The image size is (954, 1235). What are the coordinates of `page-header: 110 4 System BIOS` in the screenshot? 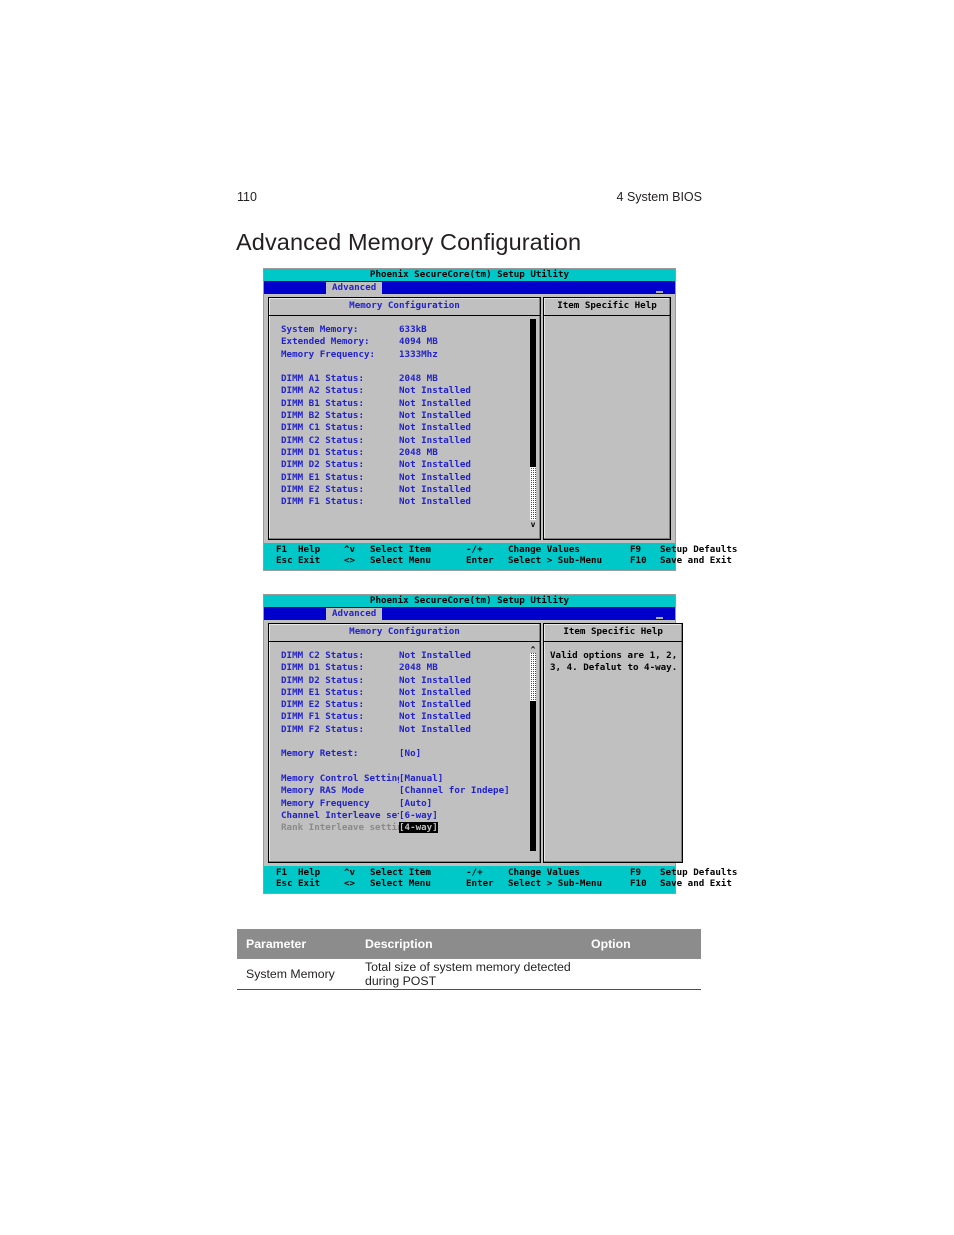 It's located at (469, 197).